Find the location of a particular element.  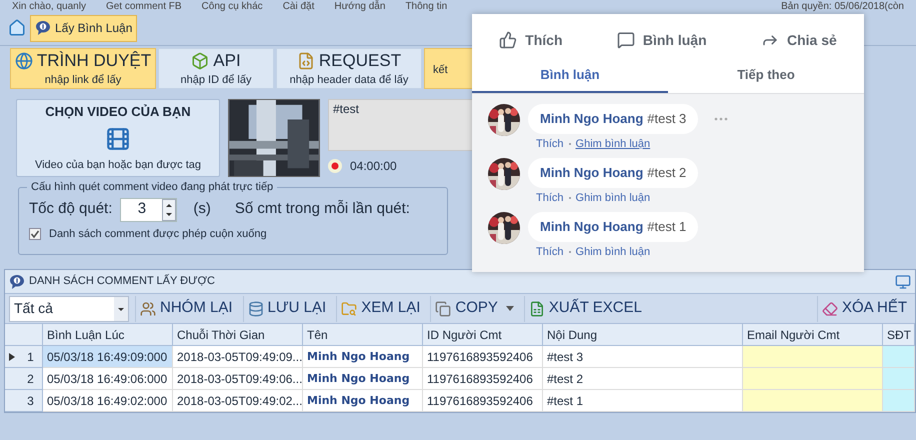

menu-item: Hướng dẫn is located at coordinates (360, 6).